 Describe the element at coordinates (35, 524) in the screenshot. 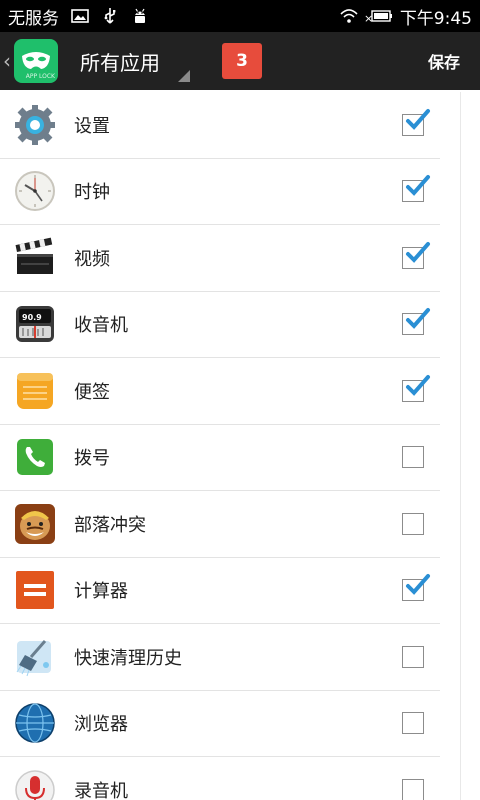

I see `game-icon` at that location.